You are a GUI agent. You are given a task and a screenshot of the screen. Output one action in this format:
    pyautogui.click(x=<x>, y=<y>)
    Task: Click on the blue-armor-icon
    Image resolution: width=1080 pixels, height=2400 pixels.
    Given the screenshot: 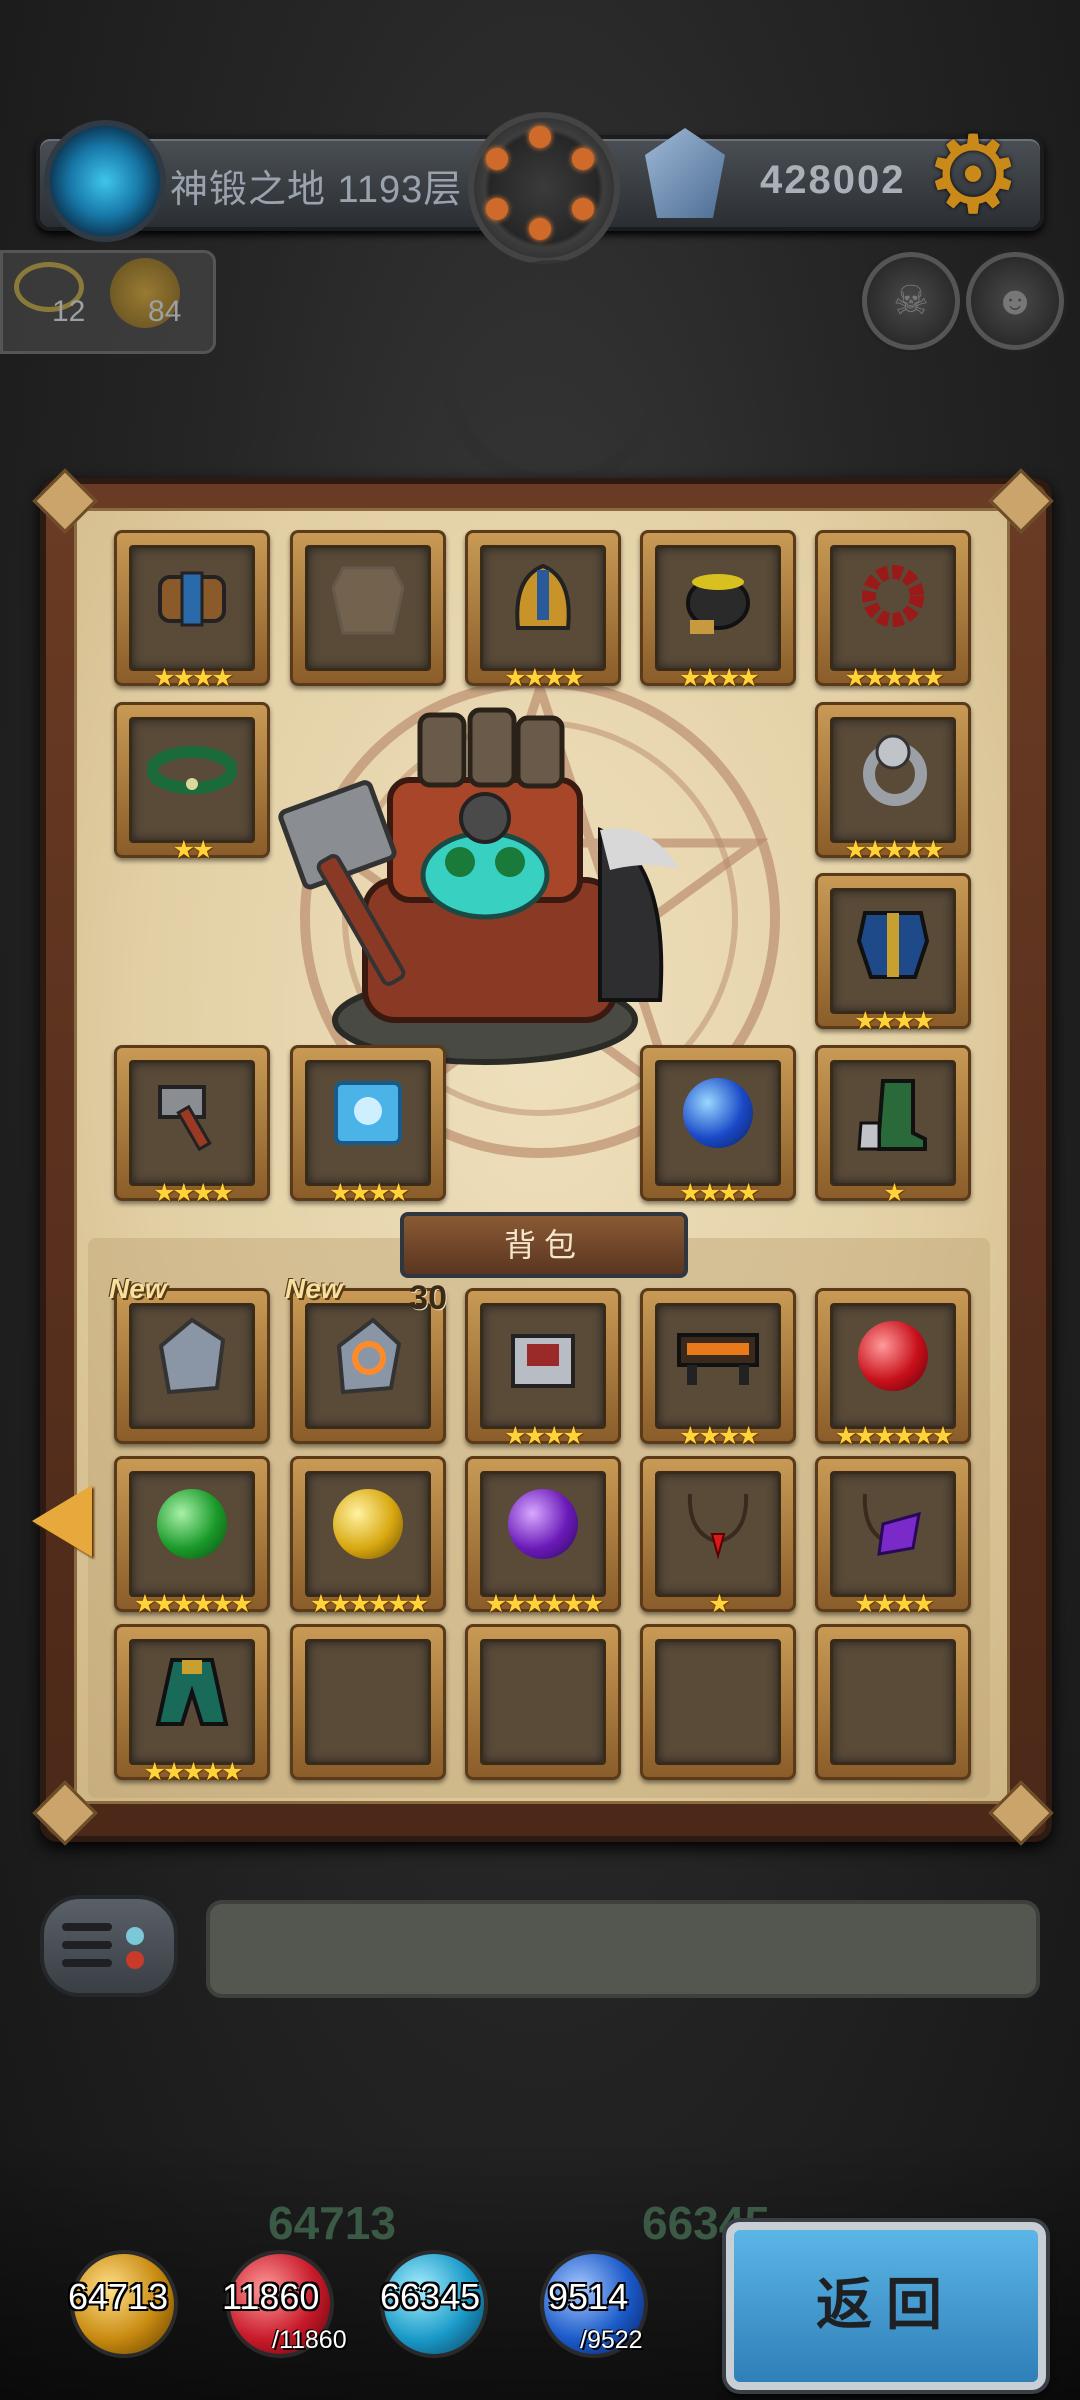 What is the action you would take?
    pyautogui.click(x=893, y=941)
    